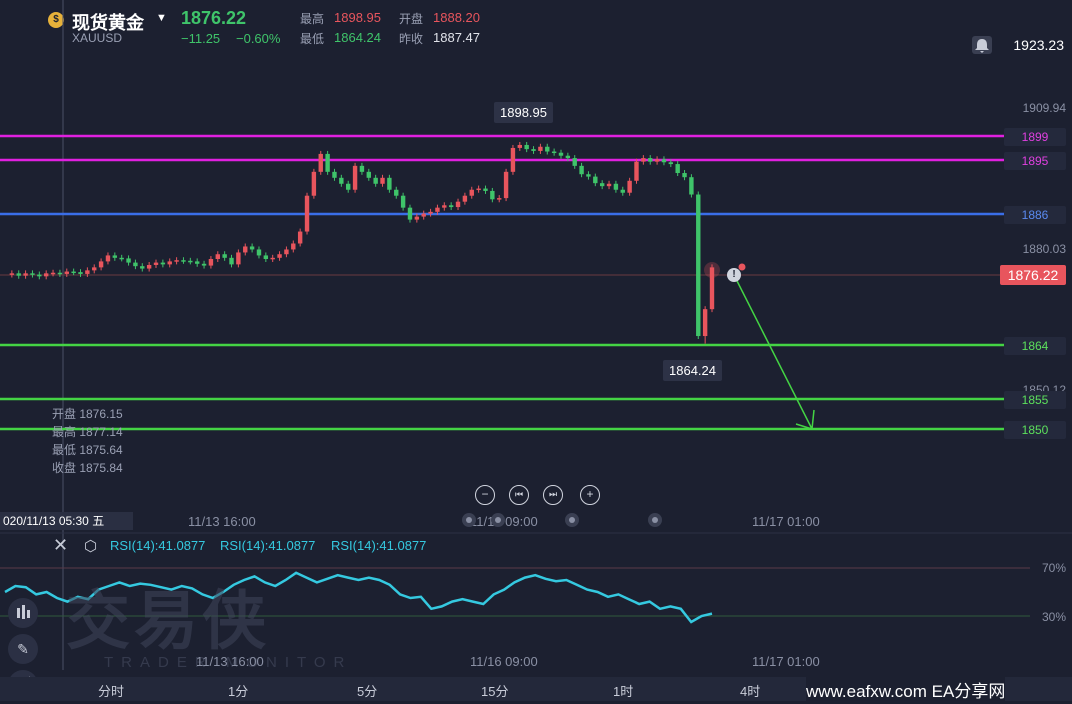  Describe the element at coordinates (623, 690) in the screenshot. I see `timeframe-tab: 1时` at that location.